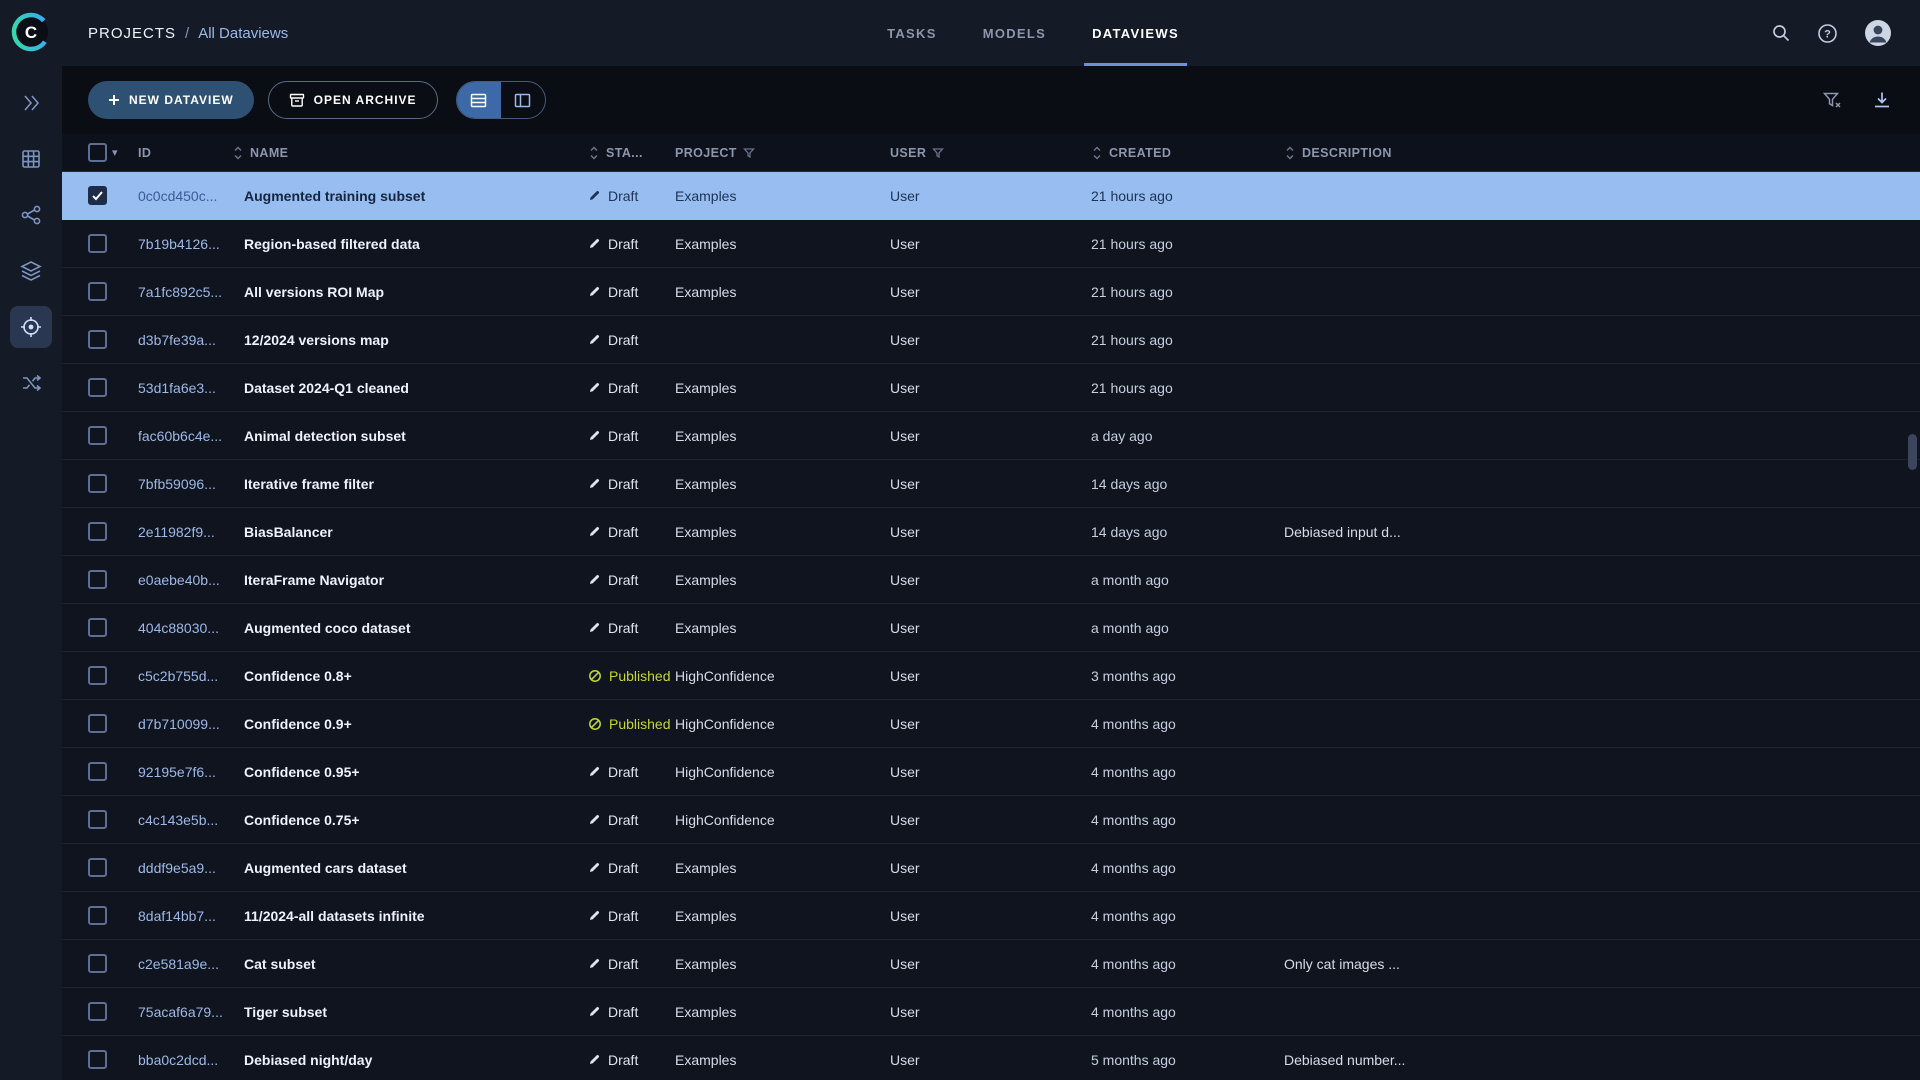  What do you see at coordinates (1014, 33) in the screenshot?
I see `tab-models: MODELS` at bounding box center [1014, 33].